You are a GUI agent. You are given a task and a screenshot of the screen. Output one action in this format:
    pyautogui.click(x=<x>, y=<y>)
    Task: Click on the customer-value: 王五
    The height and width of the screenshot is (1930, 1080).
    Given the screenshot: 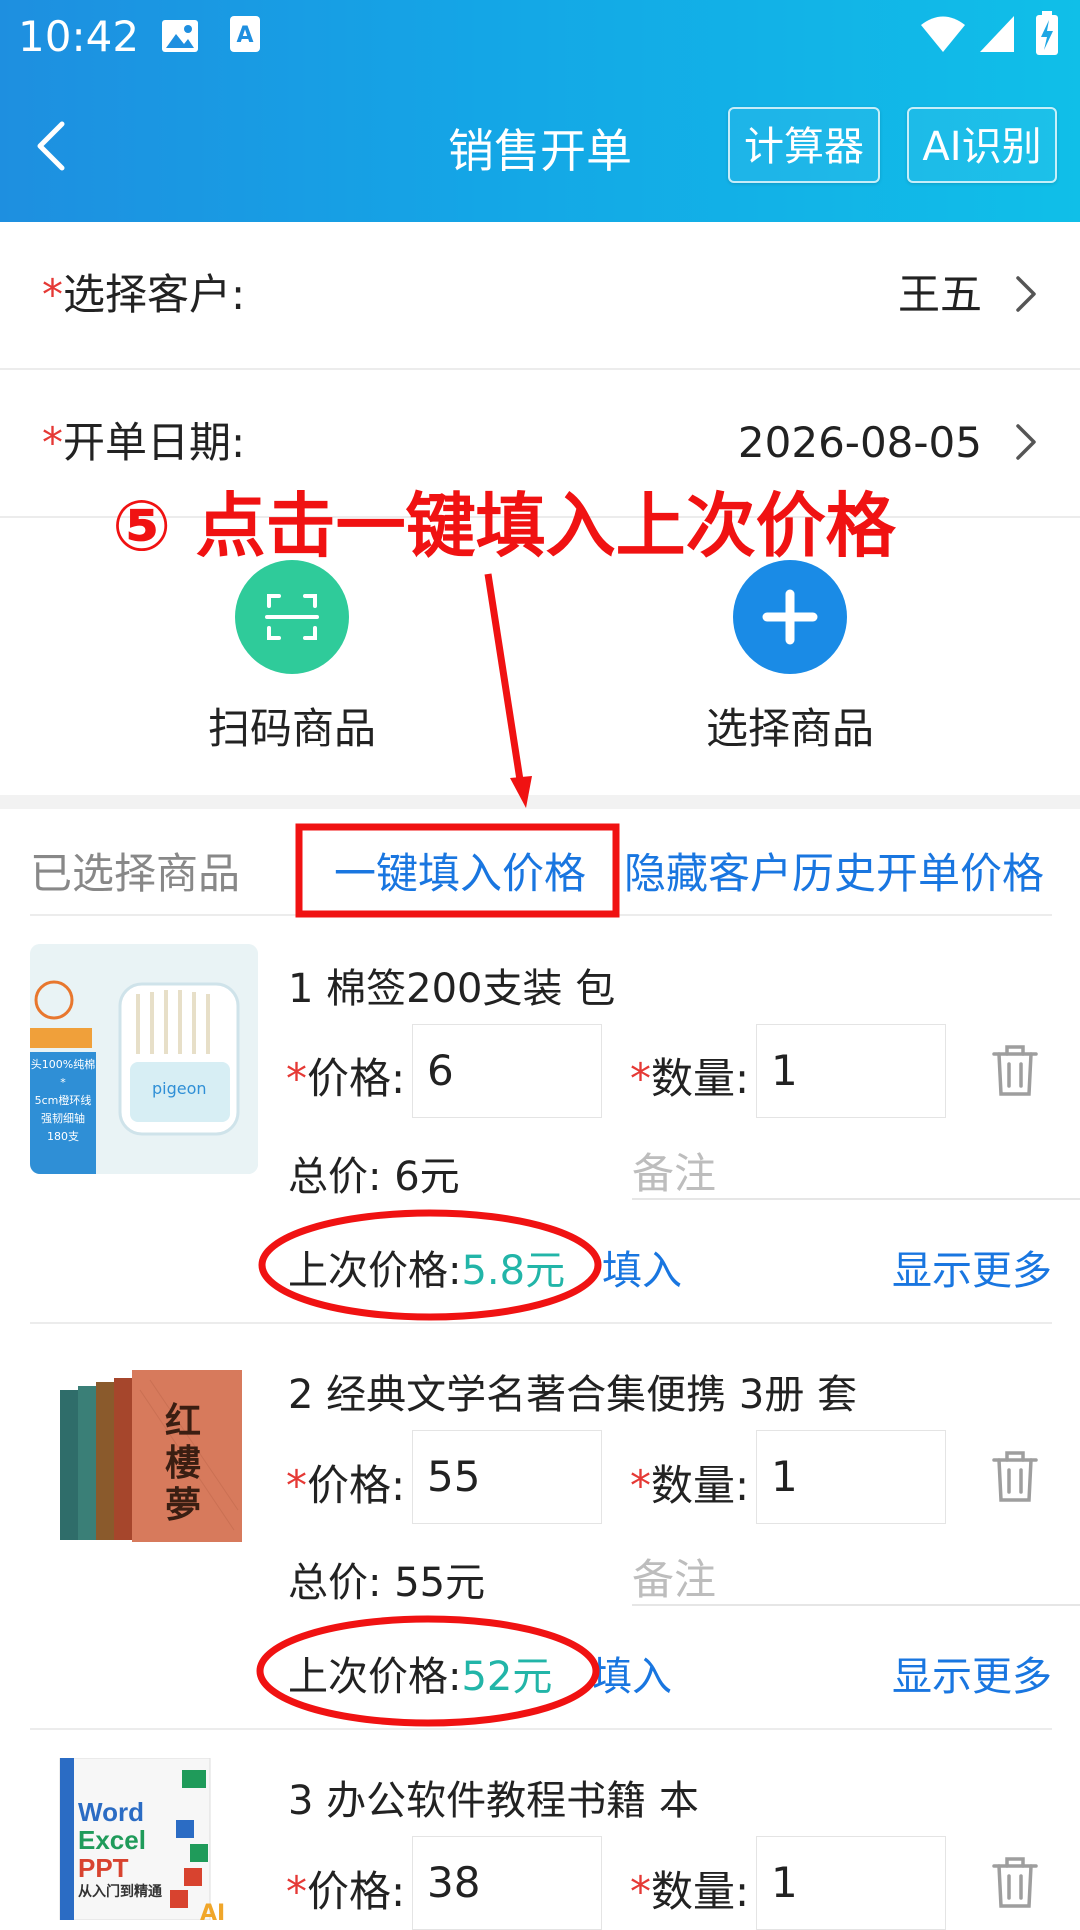 What is the action you would take?
    pyautogui.click(x=939, y=294)
    